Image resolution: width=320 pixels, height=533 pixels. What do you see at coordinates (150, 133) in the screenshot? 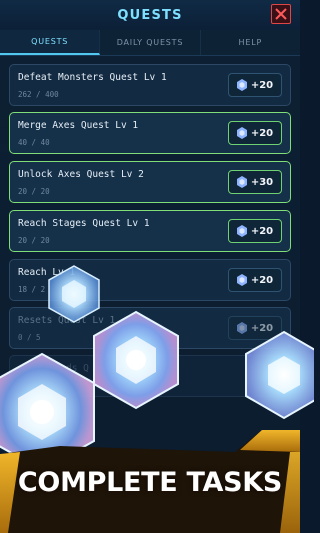
I see `quest-card: Merge Axes Quest Lv 1 40 / 40 +20` at bounding box center [150, 133].